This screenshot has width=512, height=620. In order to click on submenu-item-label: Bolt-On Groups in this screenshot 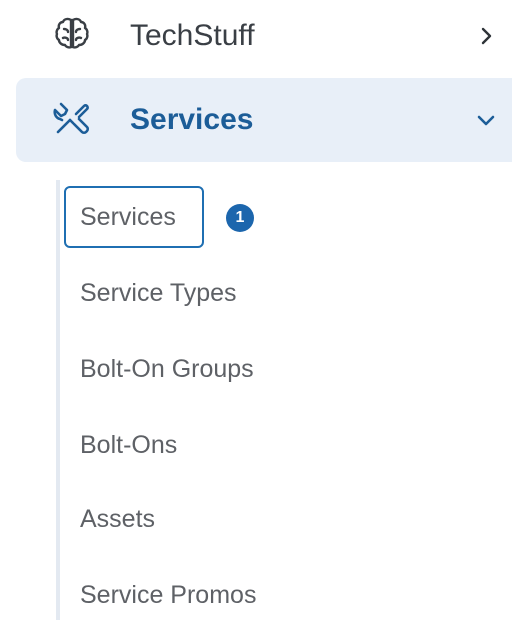, I will do `click(167, 369)`.